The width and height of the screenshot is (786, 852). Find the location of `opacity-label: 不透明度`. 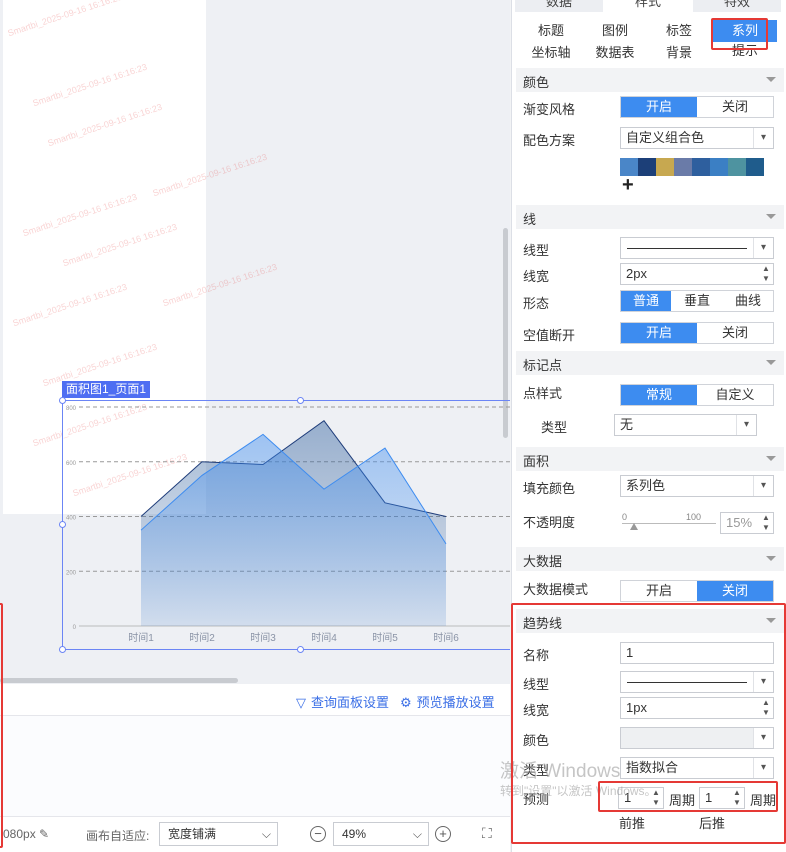

opacity-label: 不透明度 is located at coordinates (549, 522).